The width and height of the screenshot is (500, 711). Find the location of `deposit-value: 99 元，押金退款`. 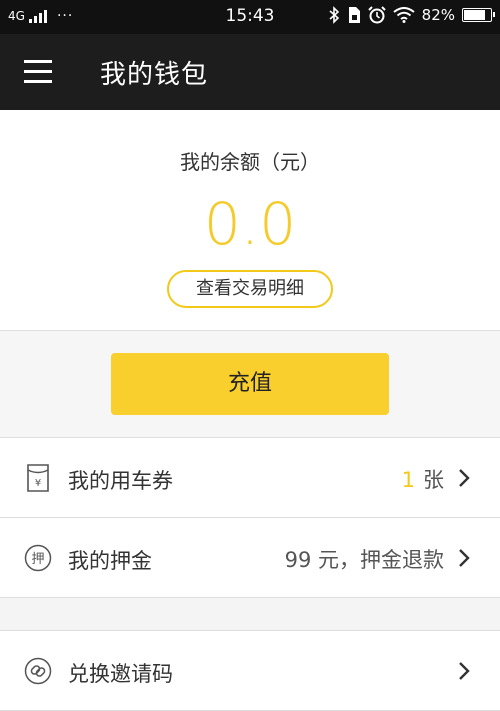

deposit-value: 99 元，押金退款 is located at coordinates (364, 560).